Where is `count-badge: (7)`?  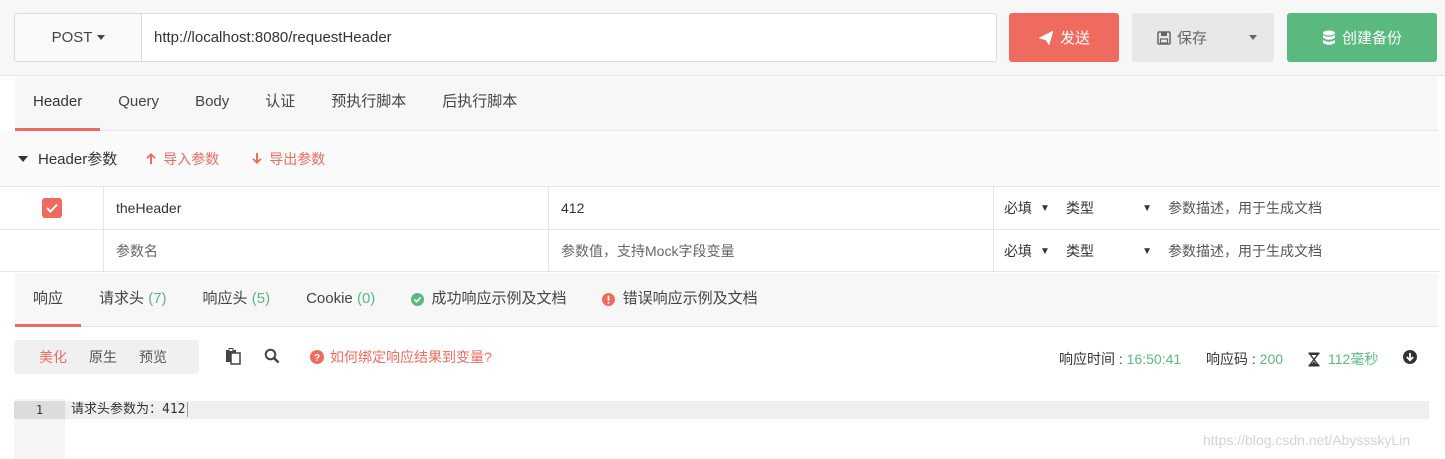 count-badge: (7) is located at coordinates (157, 298).